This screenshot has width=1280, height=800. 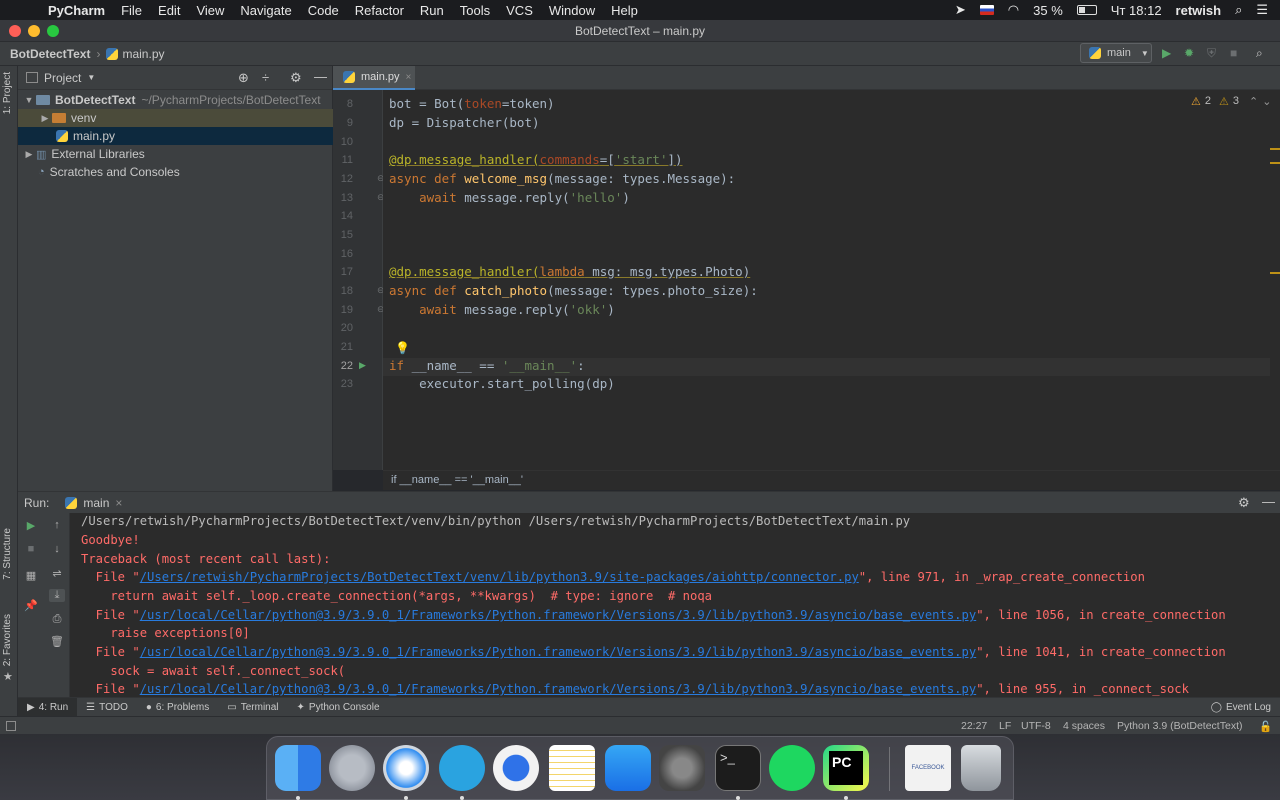 I want to click on locate-file-icon: ⊕, so click(x=243, y=78).